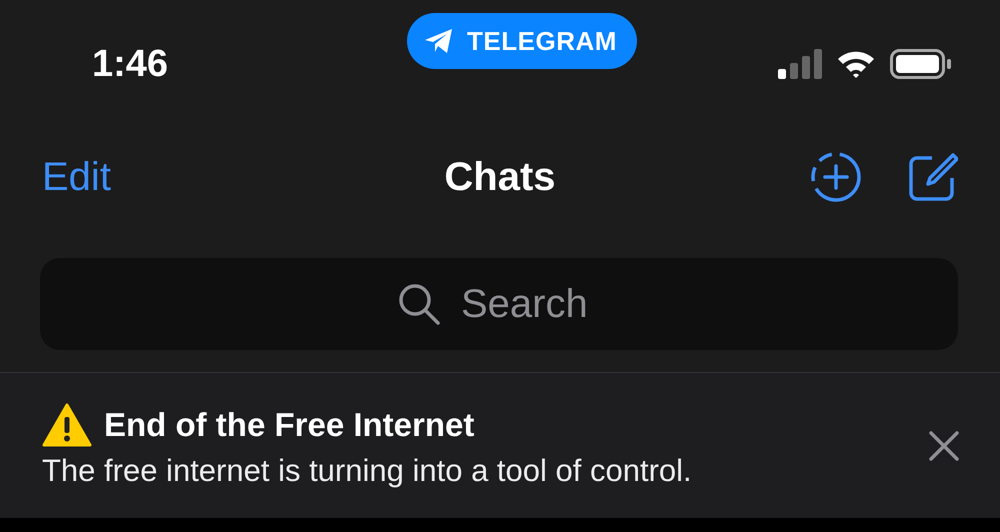  What do you see at coordinates (531, 304) in the screenshot?
I see `search-input: Search` at bounding box center [531, 304].